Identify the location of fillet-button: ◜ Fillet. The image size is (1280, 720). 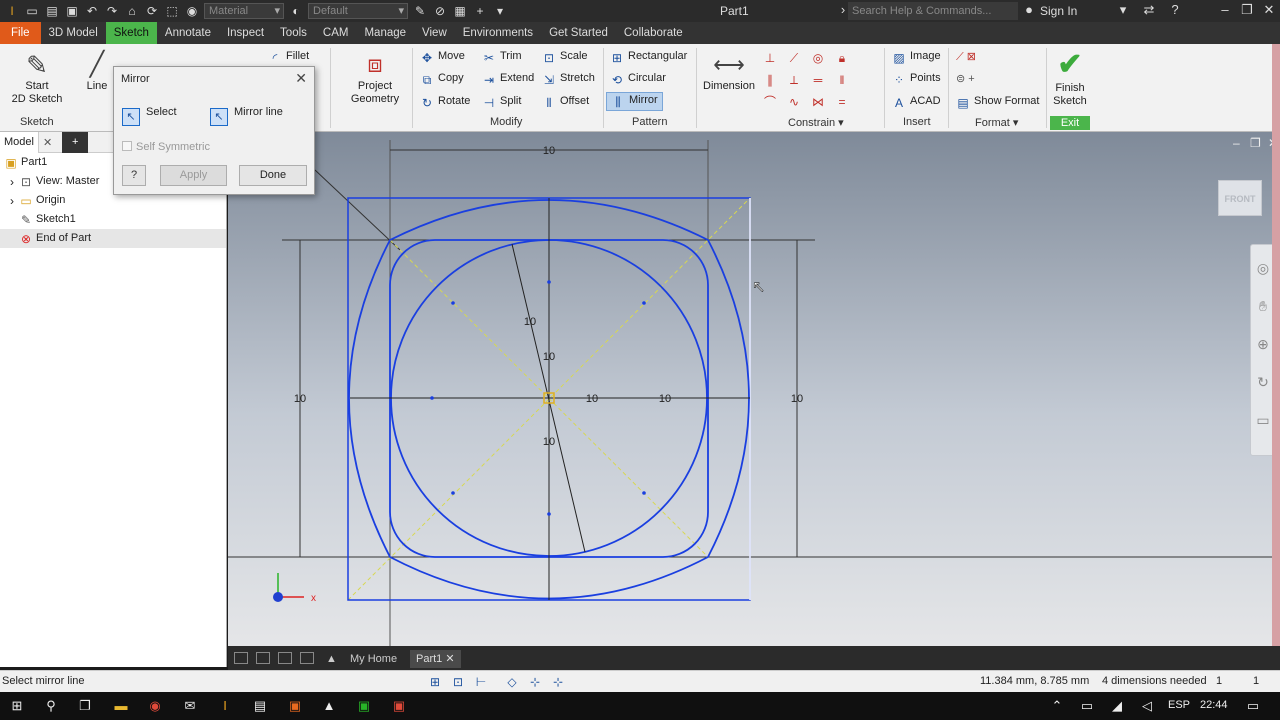
(289, 57).